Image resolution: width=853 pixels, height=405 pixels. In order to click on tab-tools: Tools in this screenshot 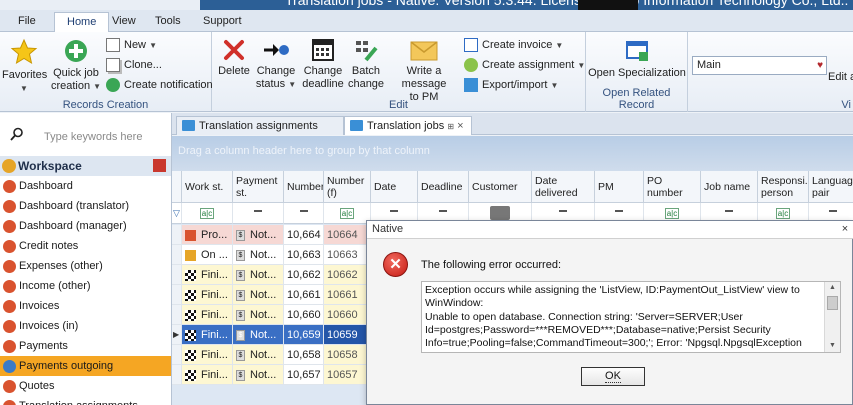, I will do `click(168, 22)`.